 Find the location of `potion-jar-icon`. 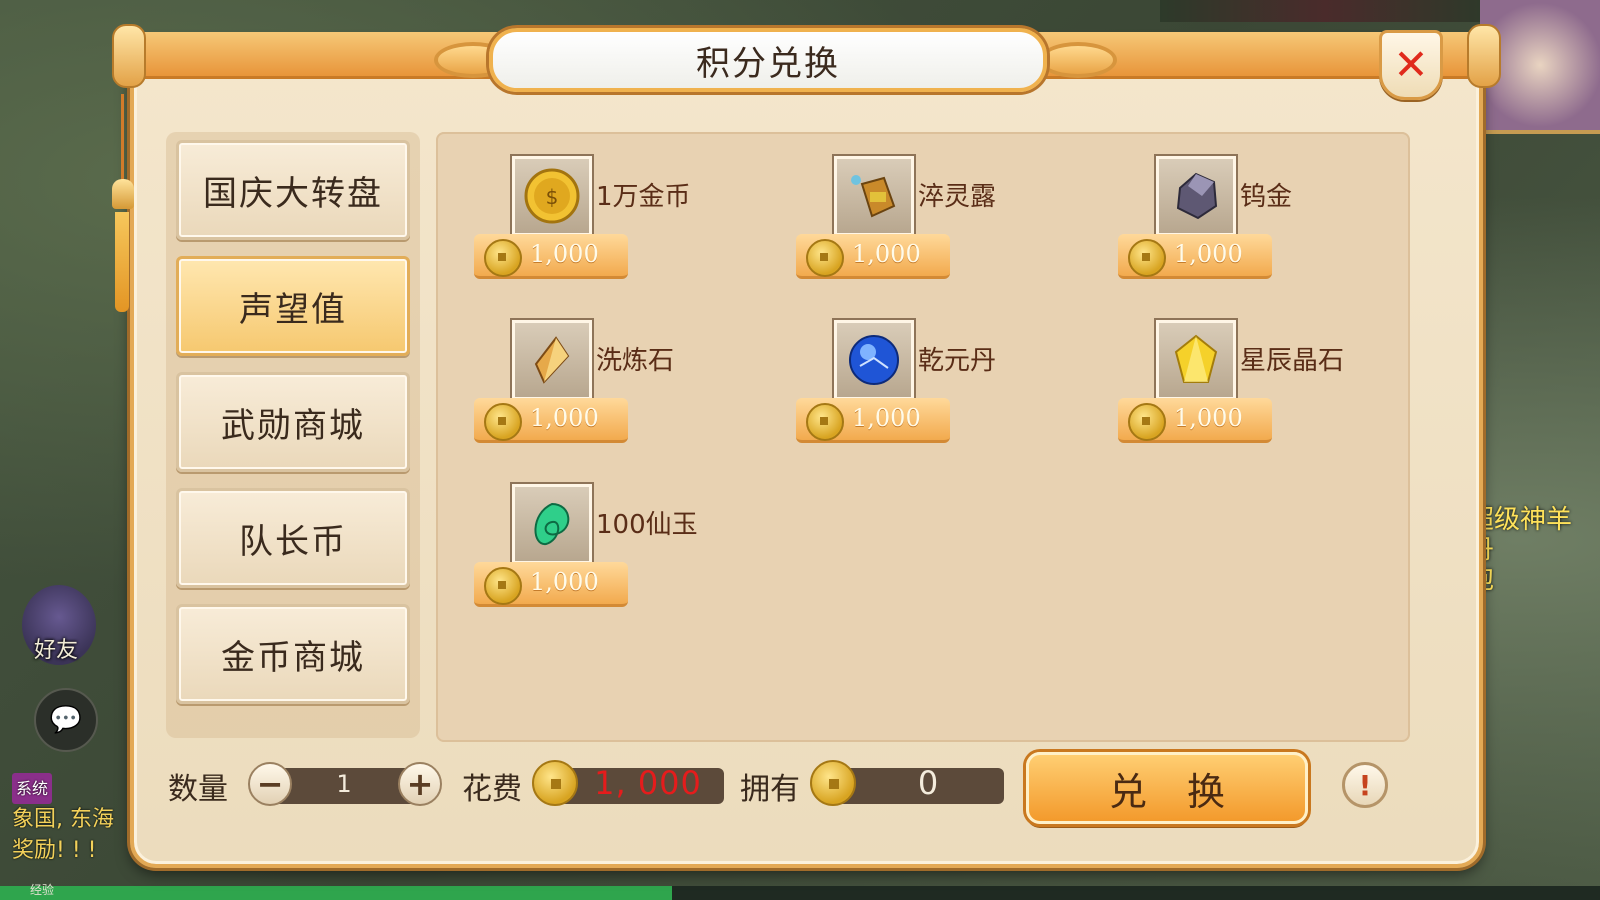

potion-jar-icon is located at coordinates (874, 196).